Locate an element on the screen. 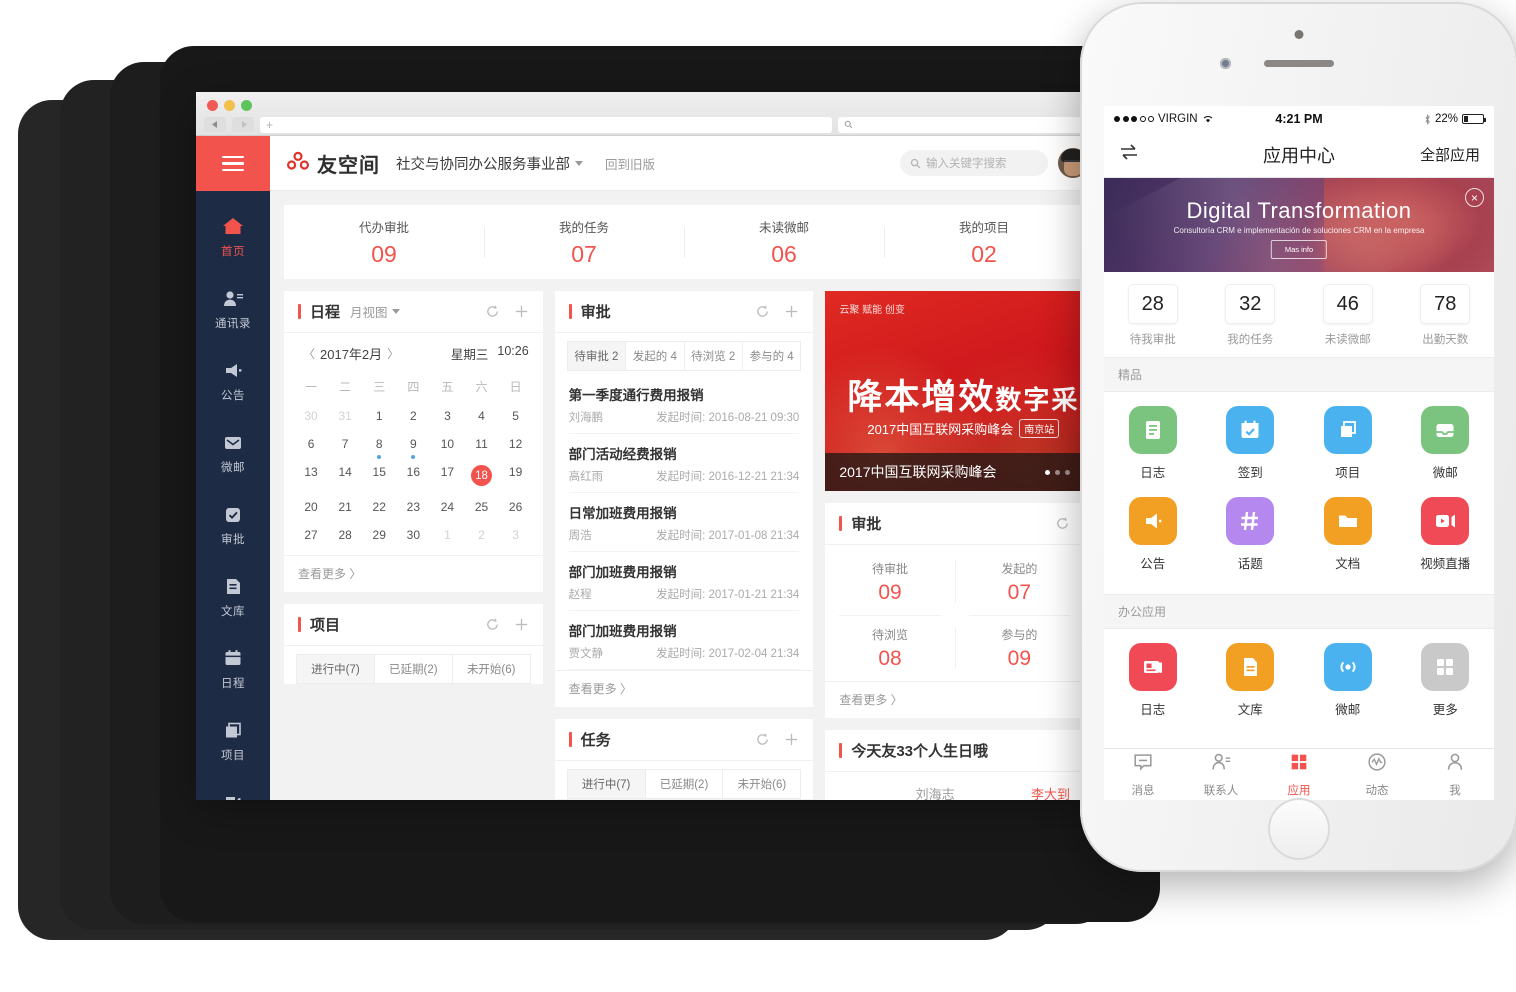 The image size is (1516, 992). app-icon-cell: 视频直播 is located at coordinates (1446, 534).